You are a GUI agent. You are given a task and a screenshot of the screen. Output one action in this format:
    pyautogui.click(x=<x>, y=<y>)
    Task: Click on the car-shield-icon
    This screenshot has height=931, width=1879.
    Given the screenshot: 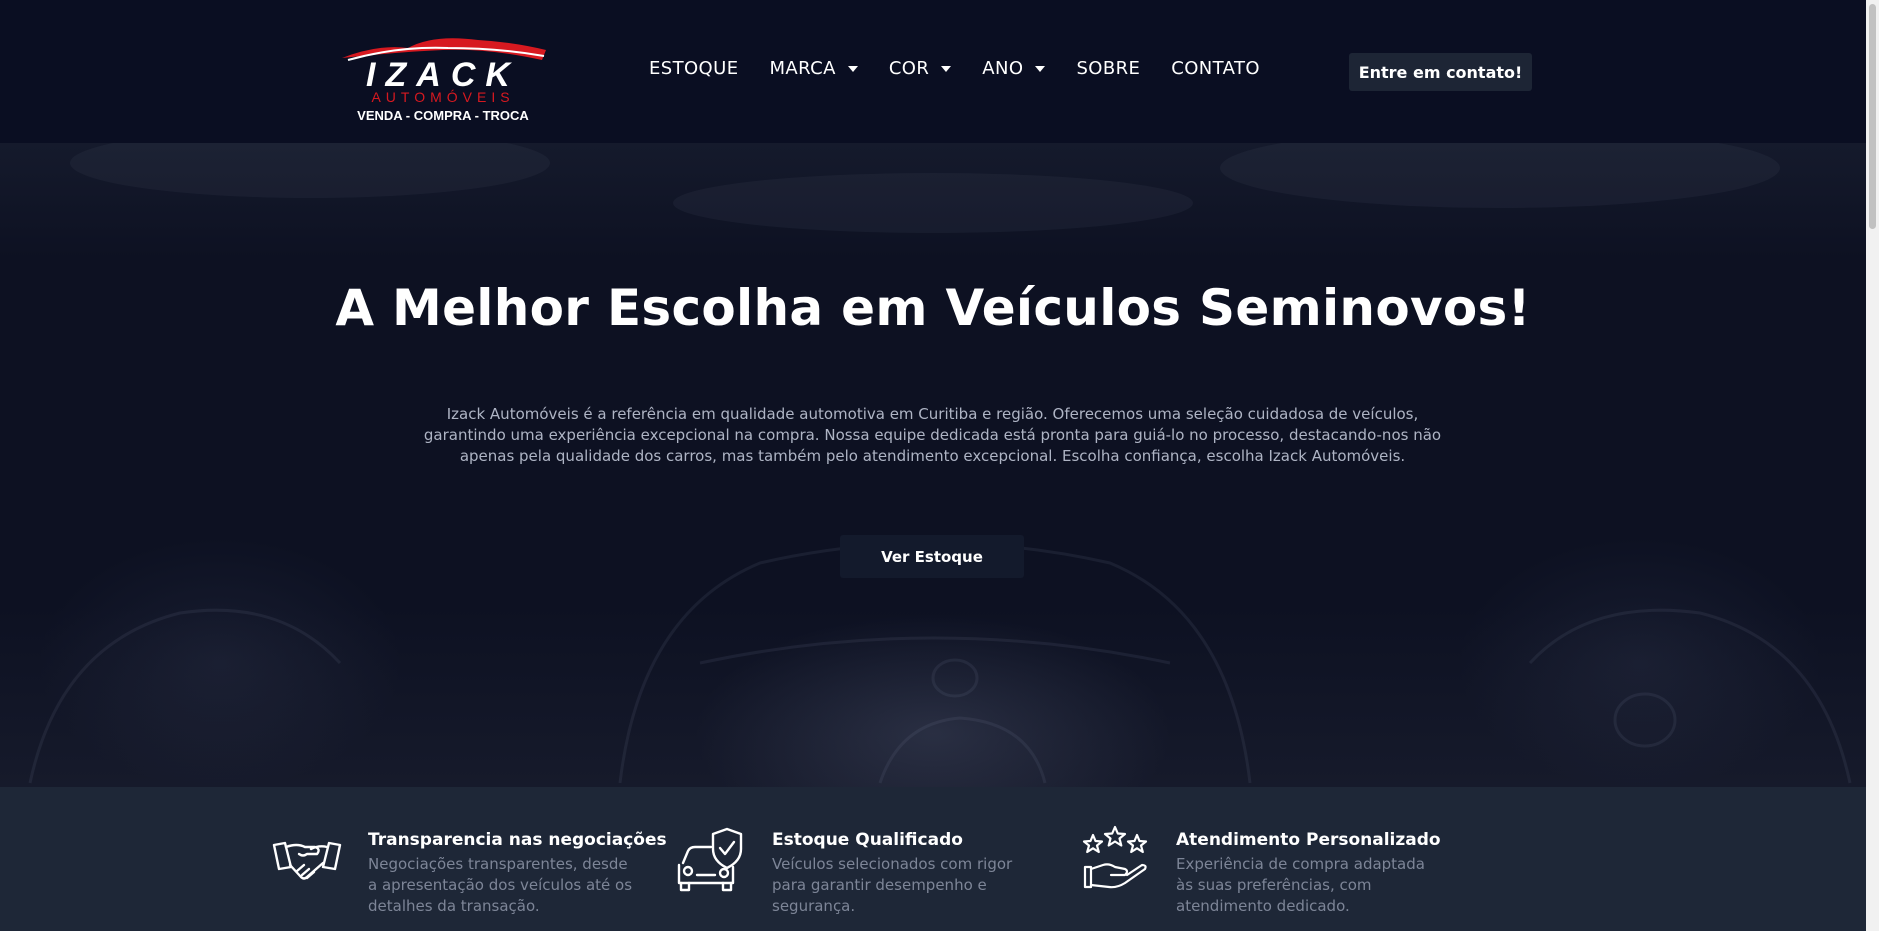 What is the action you would take?
    pyautogui.click(x=710, y=859)
    